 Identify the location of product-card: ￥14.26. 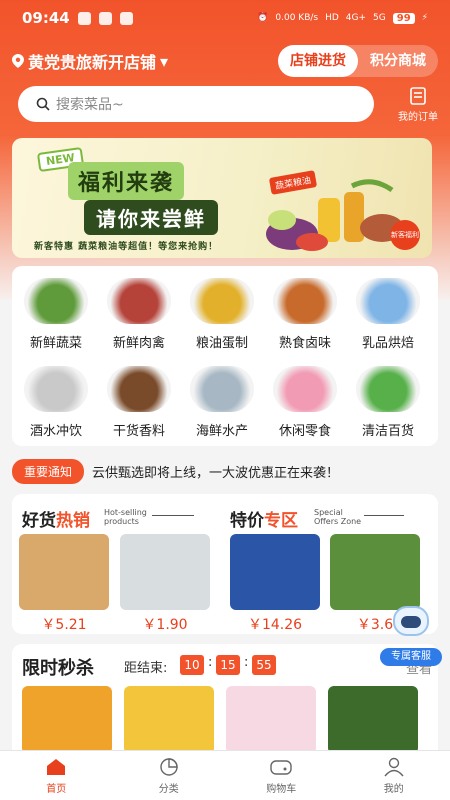
(275, 584).